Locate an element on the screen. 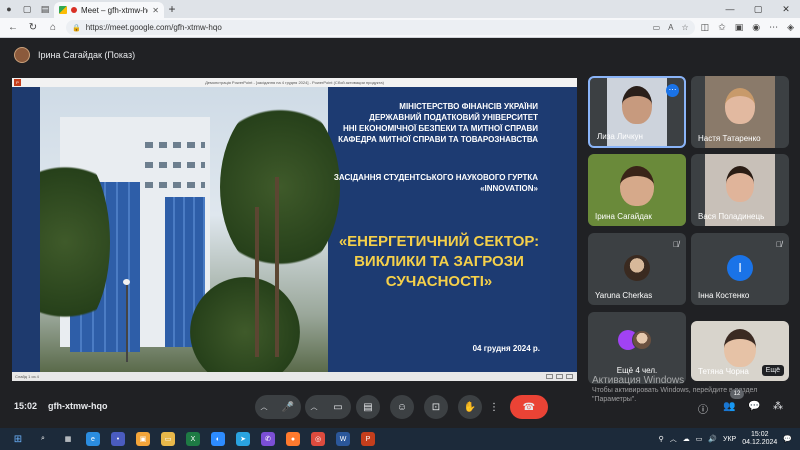 The image size is (800, 450). url-text: https://meet.google.com/gfh-xtmw-hqo is located at coordinates (153, 27).